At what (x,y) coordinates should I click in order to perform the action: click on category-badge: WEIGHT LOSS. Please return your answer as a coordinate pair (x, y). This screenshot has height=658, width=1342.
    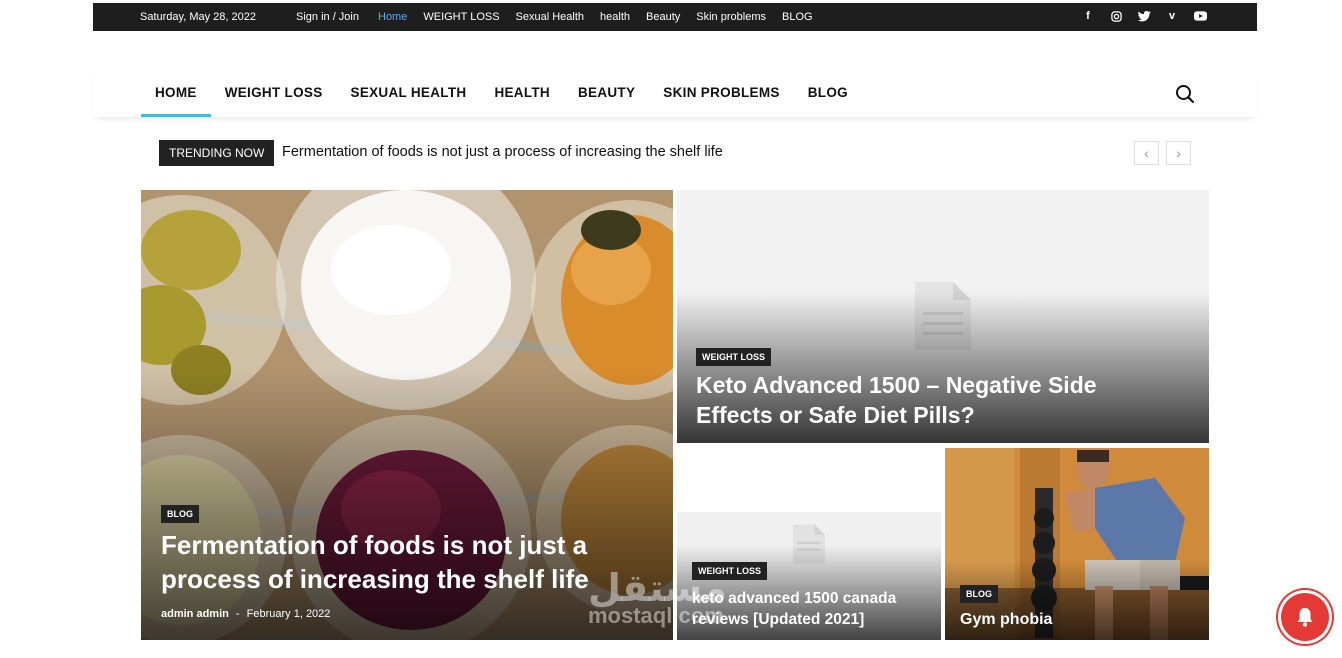
    Looking at the image, I should click on (733, 357).